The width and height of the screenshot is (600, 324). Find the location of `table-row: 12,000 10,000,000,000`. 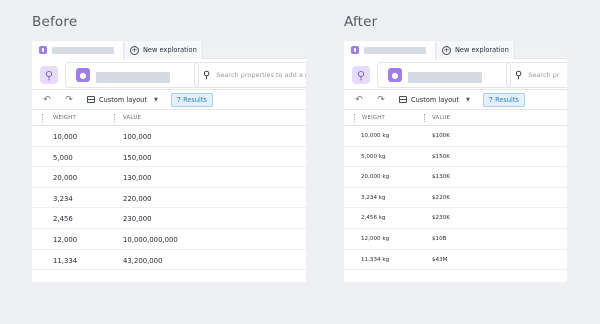

table-row: 12,000 10,000,000,000 is located at coordinates (169, 239).